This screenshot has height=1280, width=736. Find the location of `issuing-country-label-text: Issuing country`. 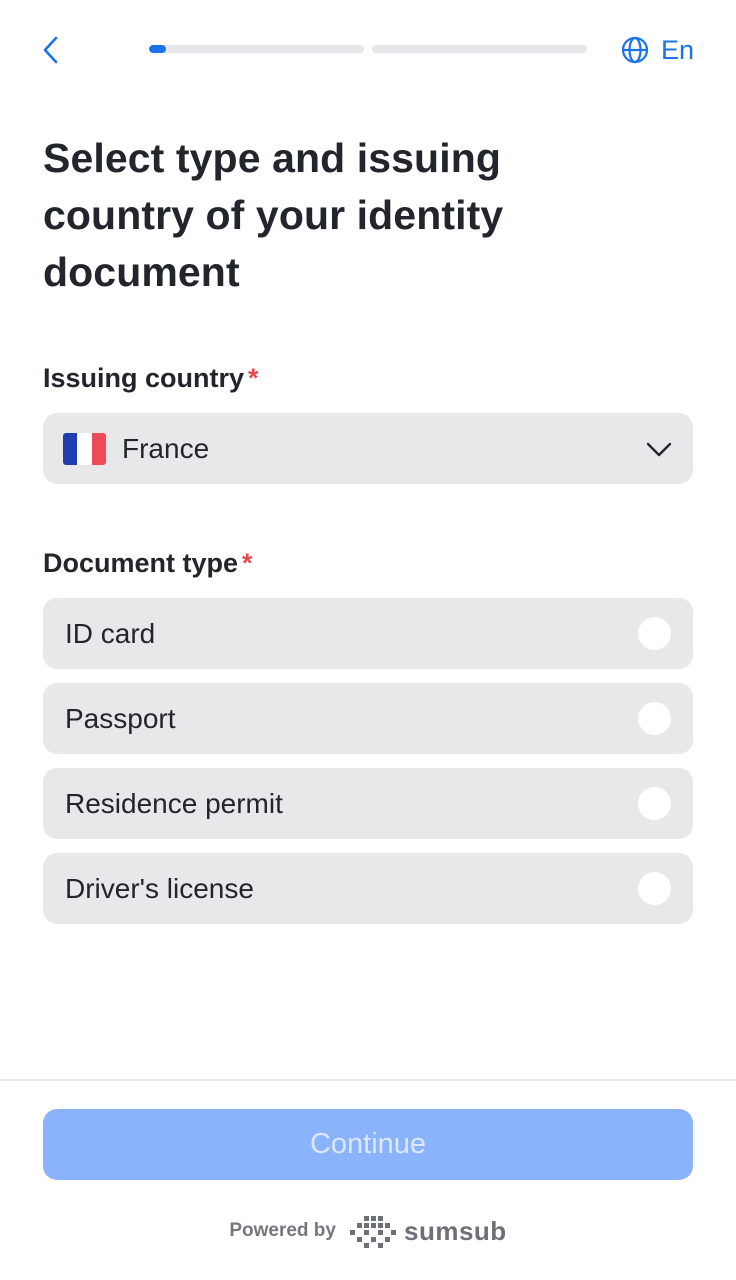

issuing-country-label-text: Issuing country is located at coordinates (144, 378).